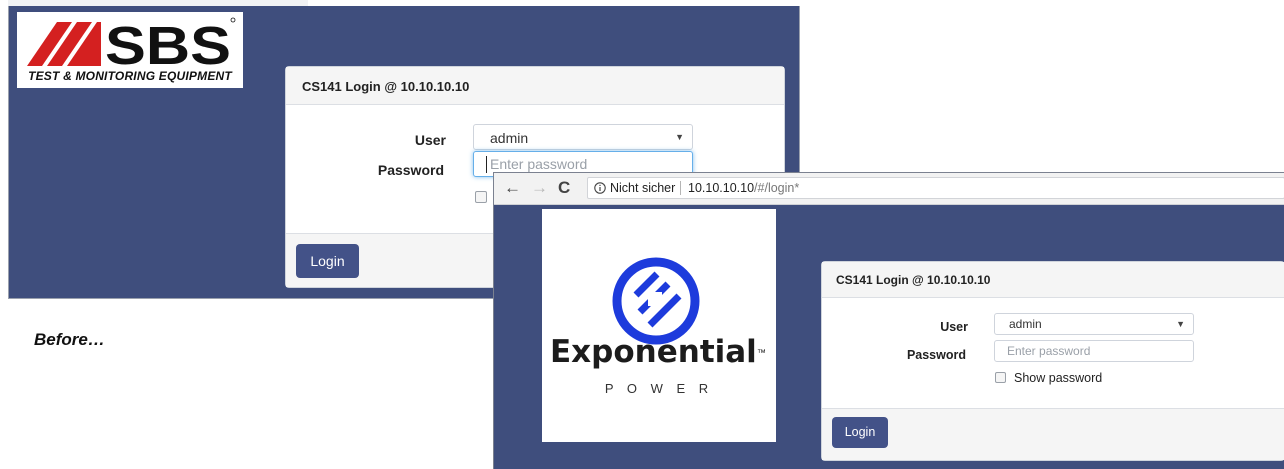  What do you see at coordinates (327, 261) in the screenshot?
I see `before-login-button: Login` at bounding box center [327, 261].